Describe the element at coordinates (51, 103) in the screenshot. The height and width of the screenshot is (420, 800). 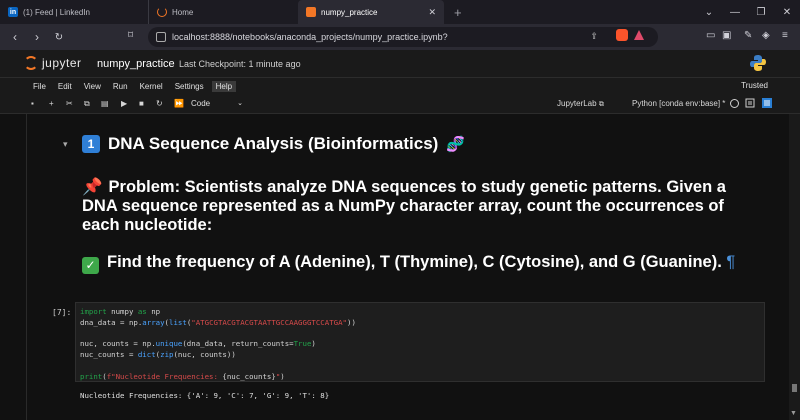
I see `add-cell-icon: +` at that location.